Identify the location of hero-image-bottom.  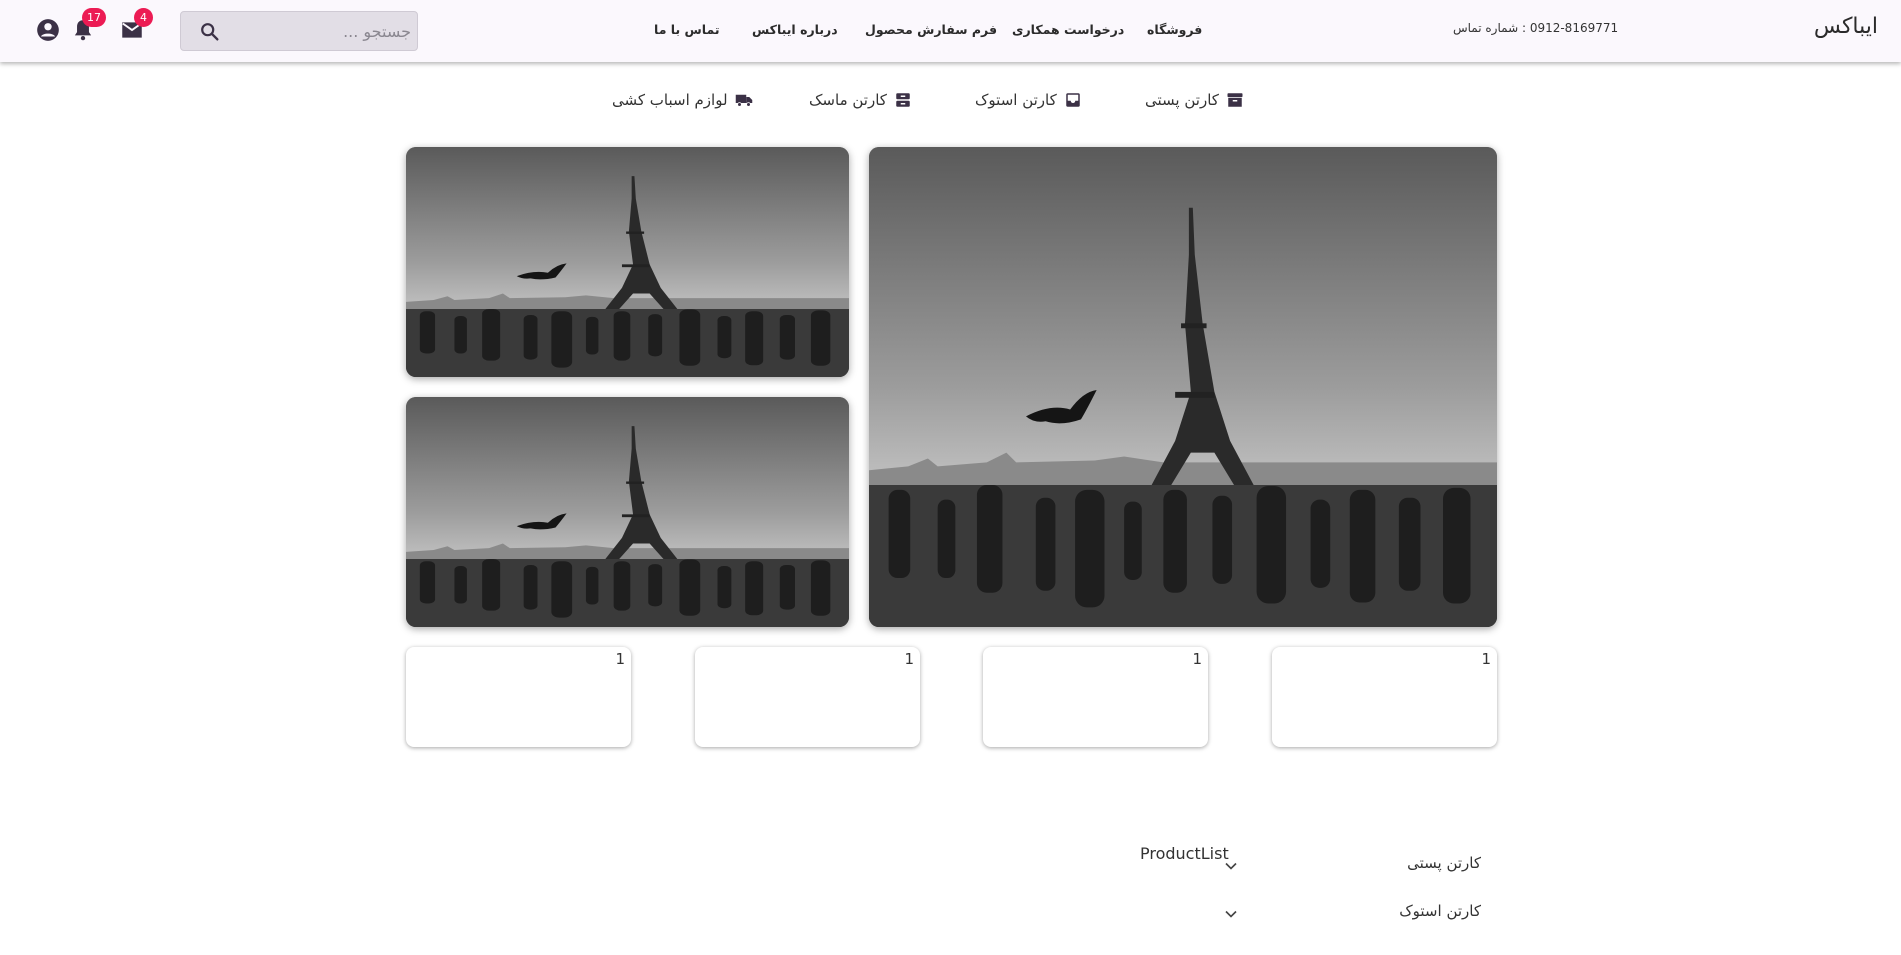
(627, 512).